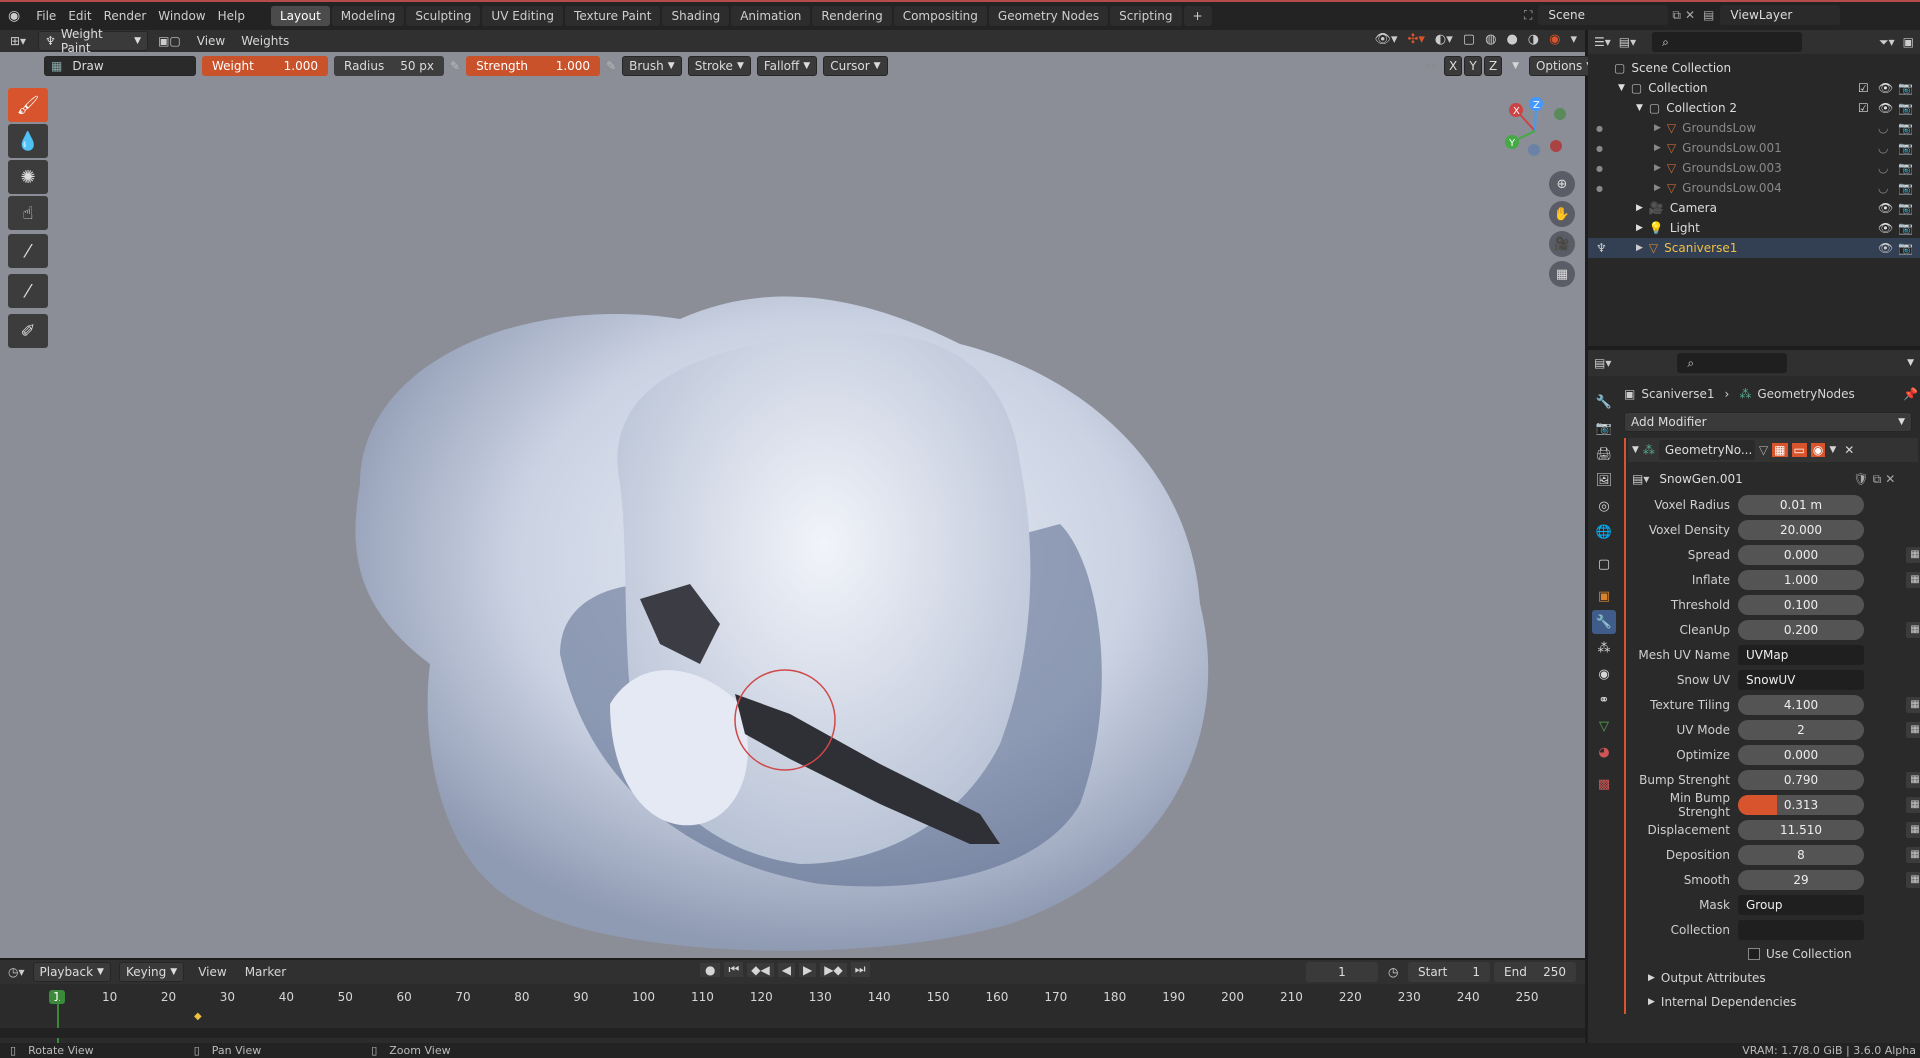  Describe the element at coordinates (1562, 184) in the screenshot. I see `zoom-icon: ⊕` at that location.